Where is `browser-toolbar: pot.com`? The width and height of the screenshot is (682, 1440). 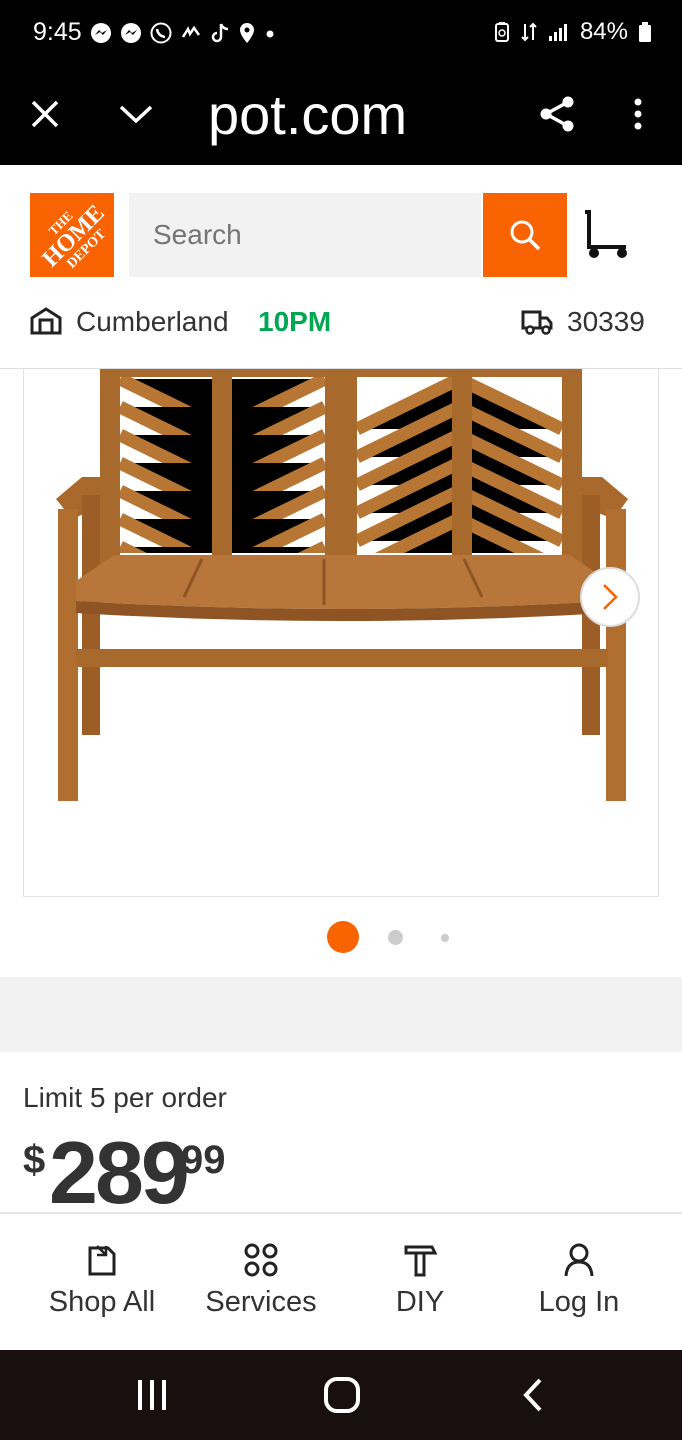 browser-toolbar: pot.com is located at coordinates (341, 115).